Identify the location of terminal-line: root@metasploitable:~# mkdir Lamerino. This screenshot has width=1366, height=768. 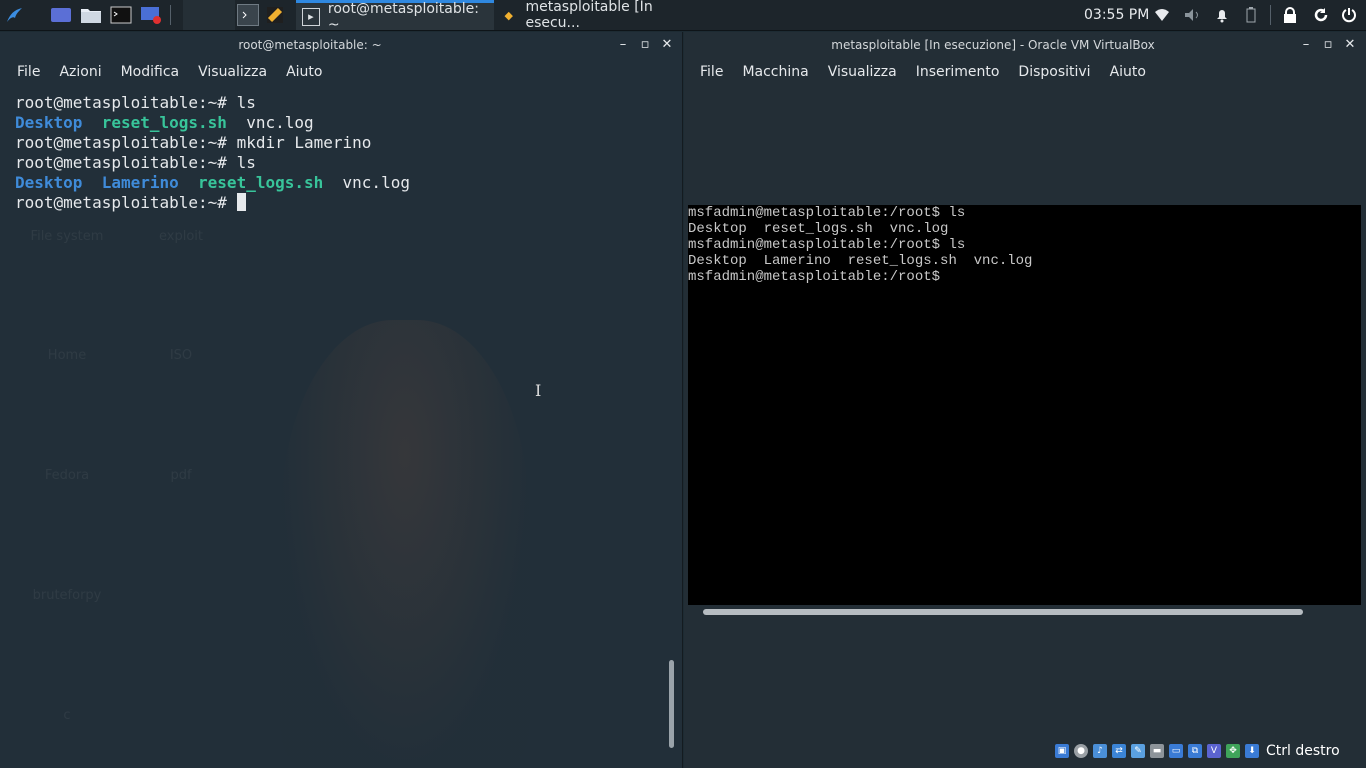
(212, 143).